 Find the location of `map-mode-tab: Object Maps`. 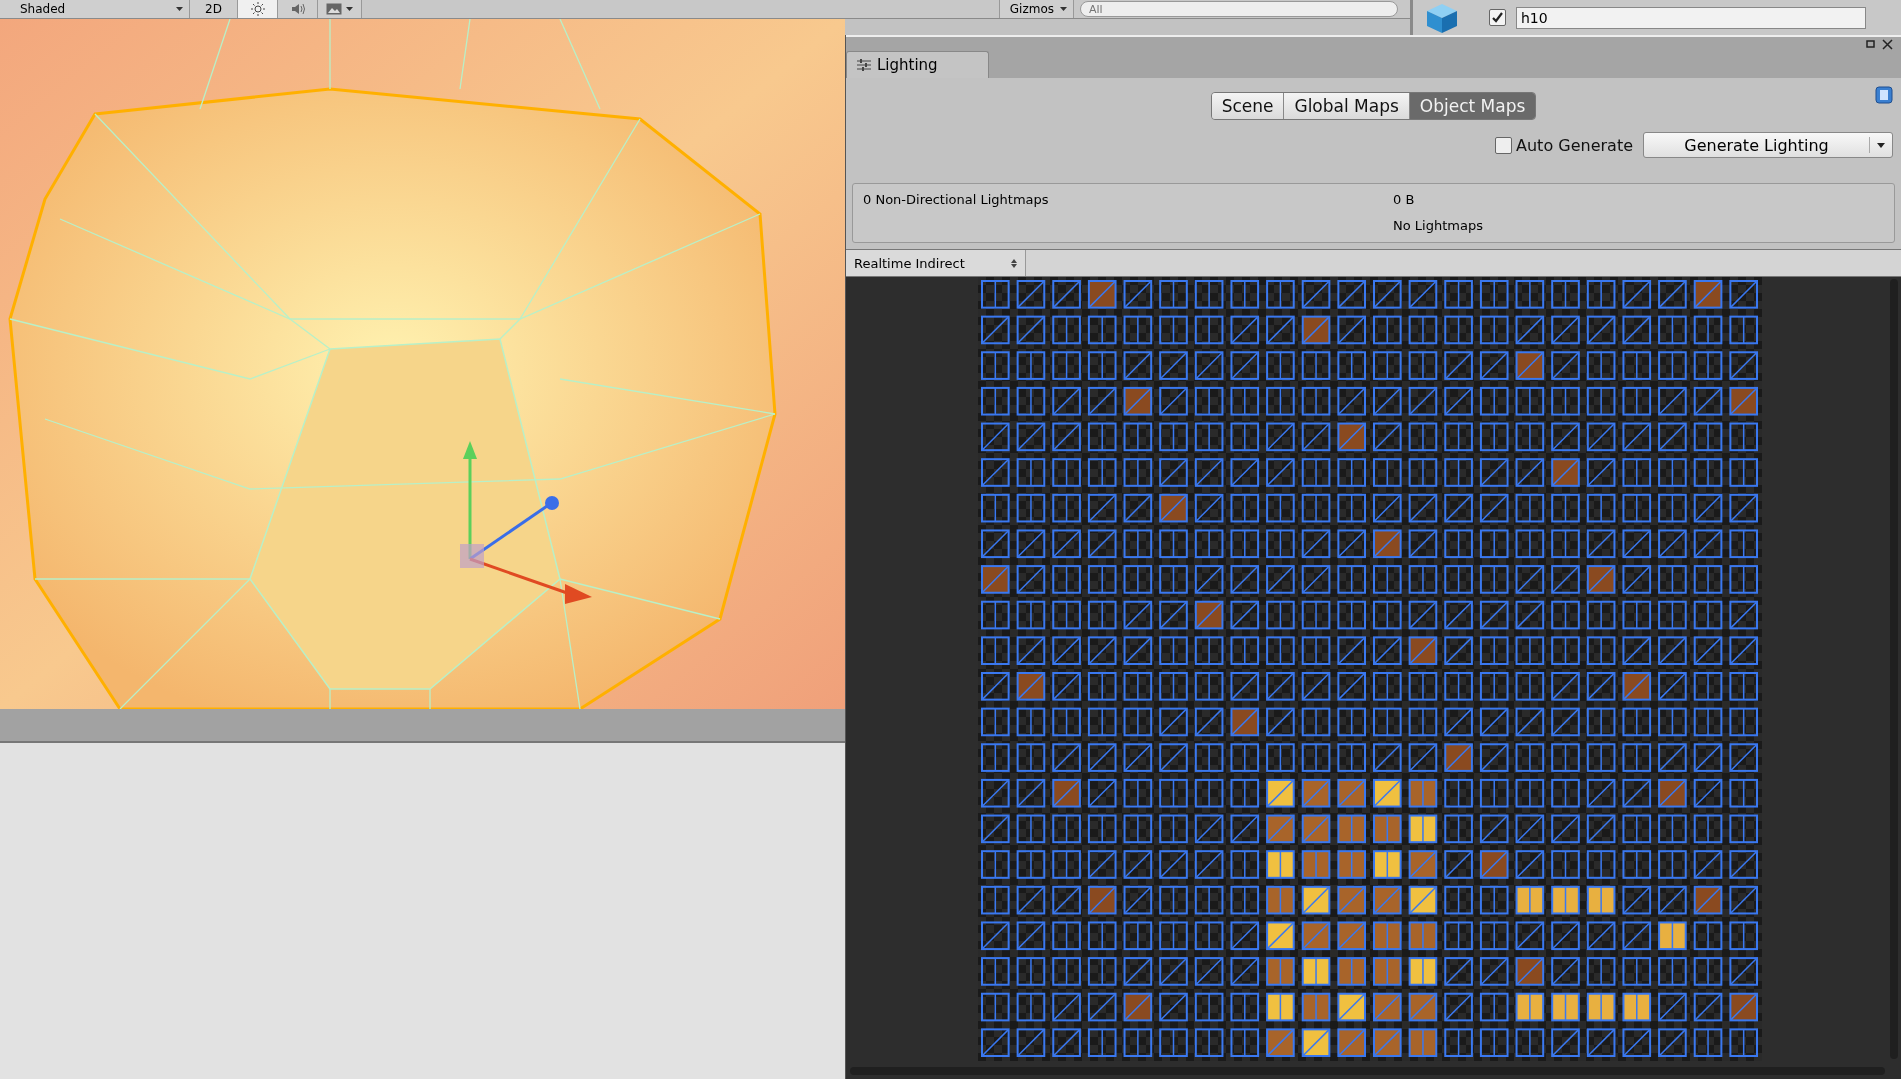

map-mode-tab: Object Maps is located at coordinates (1472, 106).